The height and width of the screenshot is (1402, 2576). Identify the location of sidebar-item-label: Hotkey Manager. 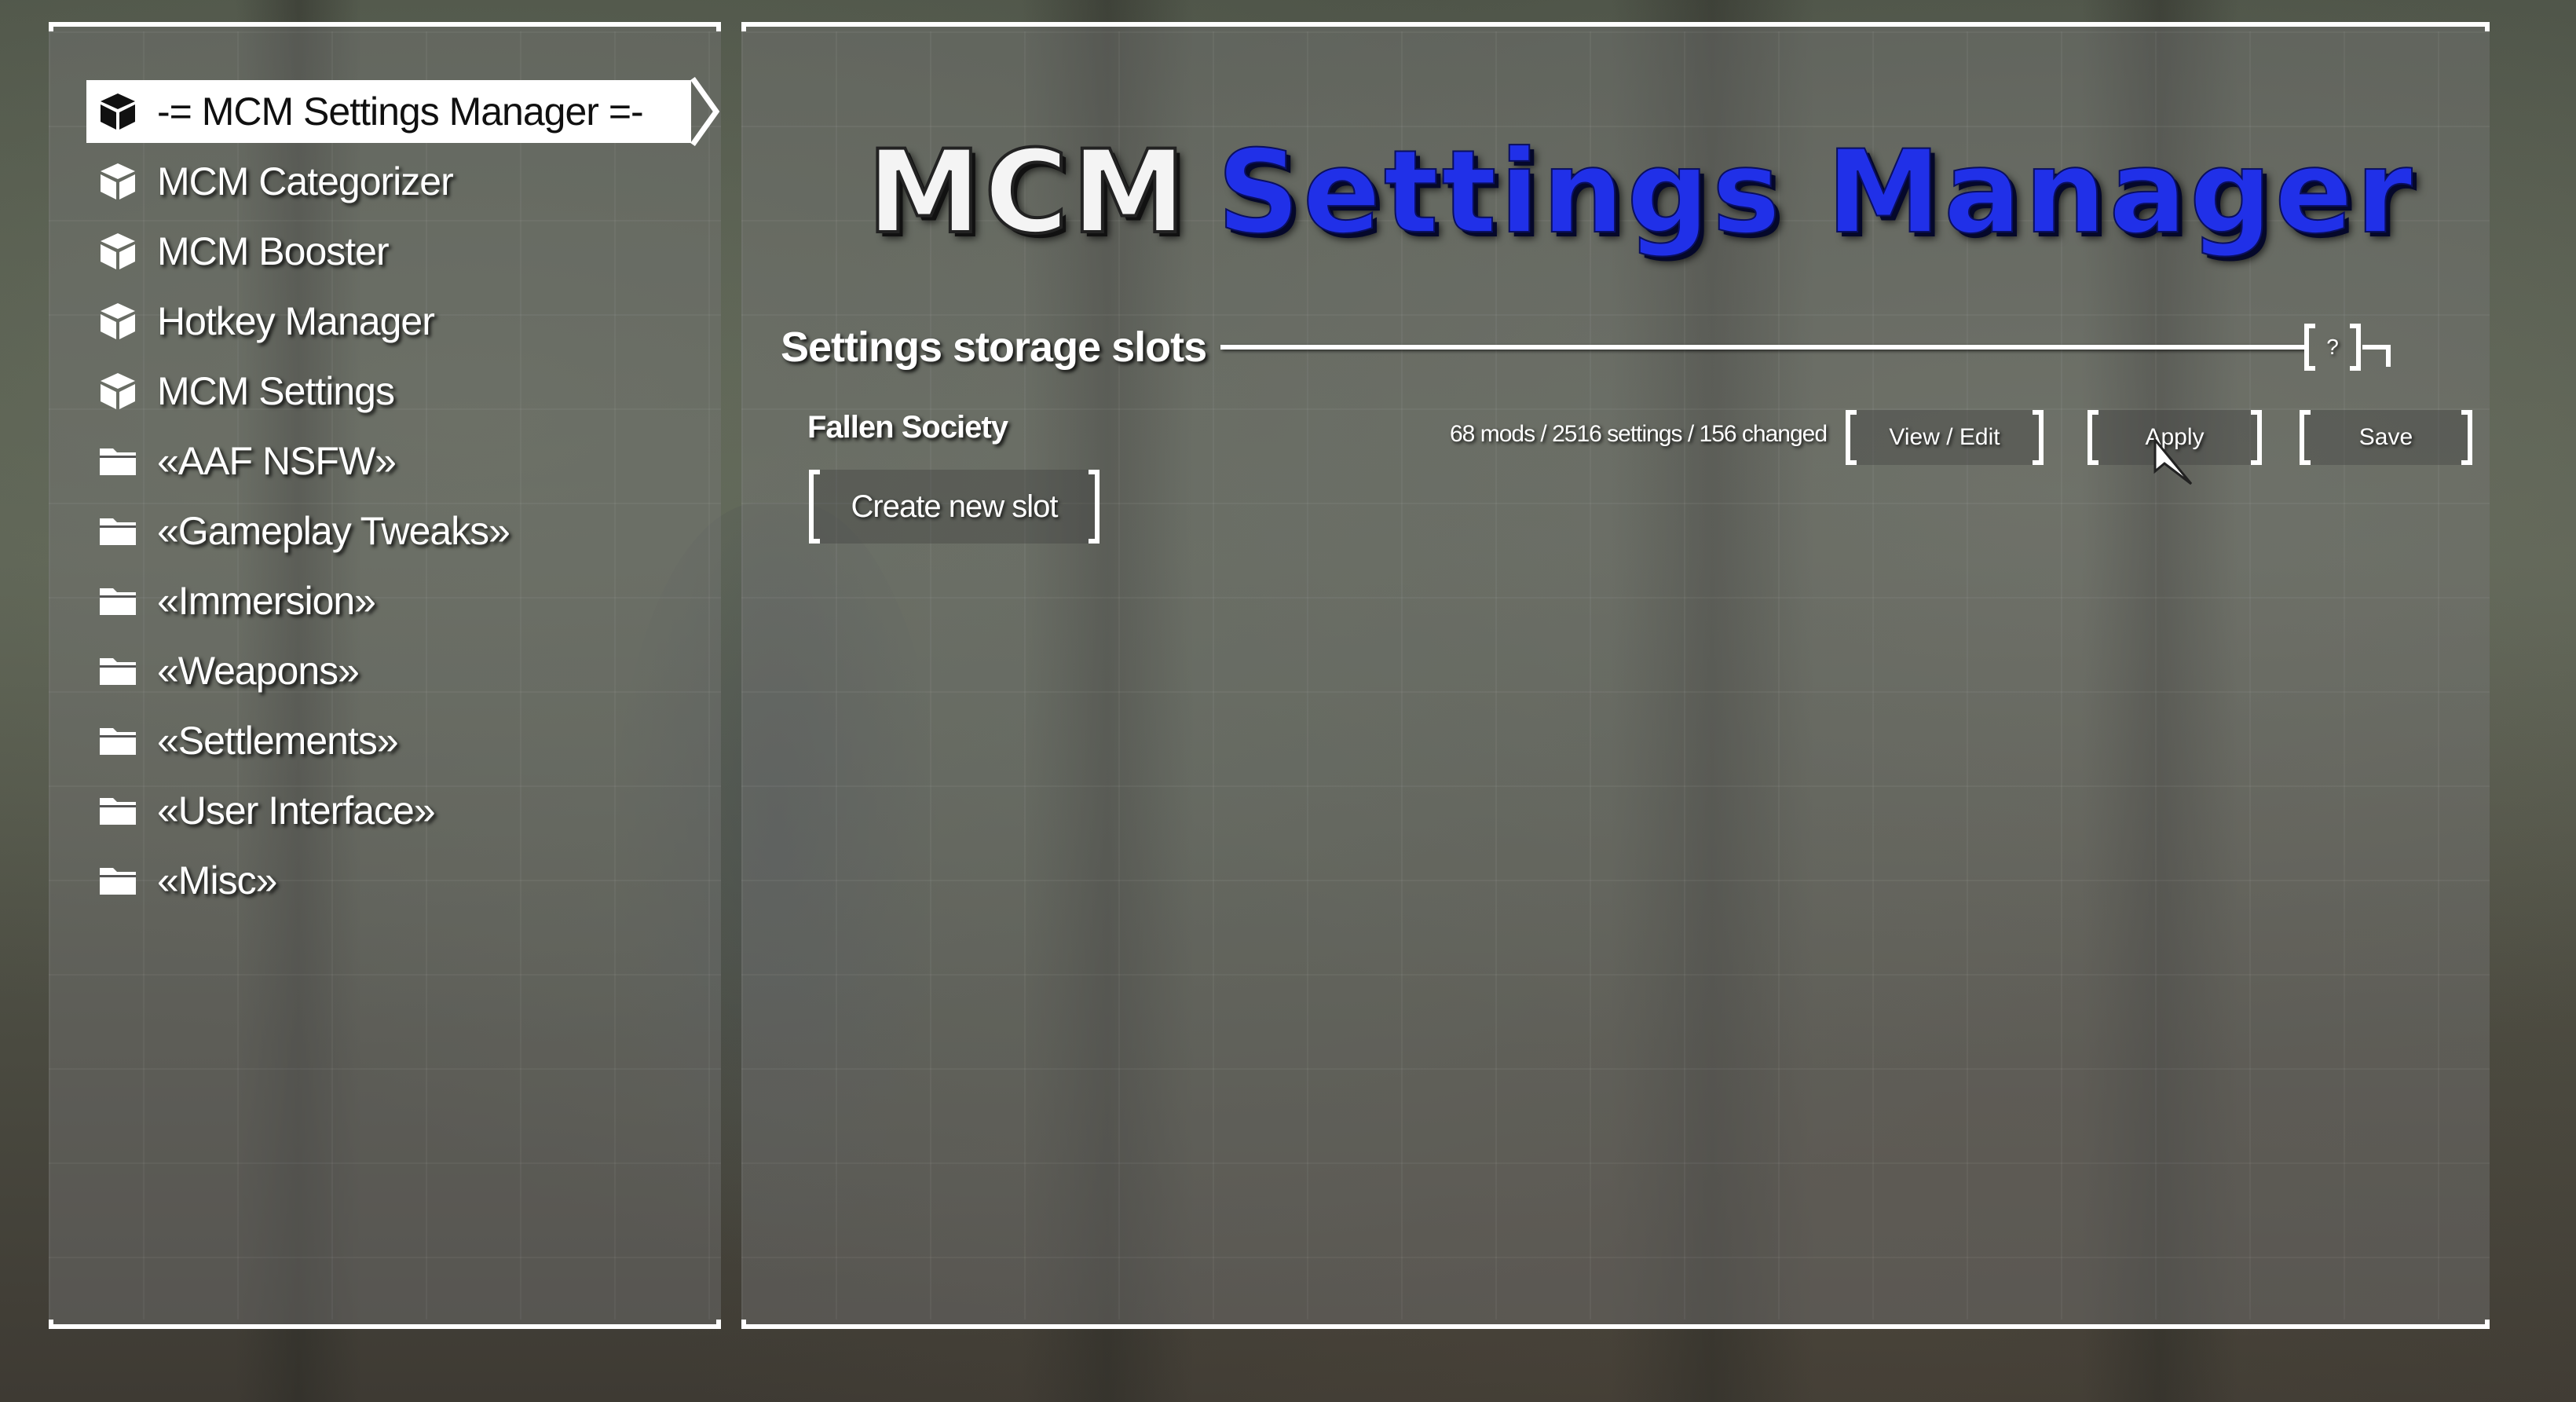
(296, 321).